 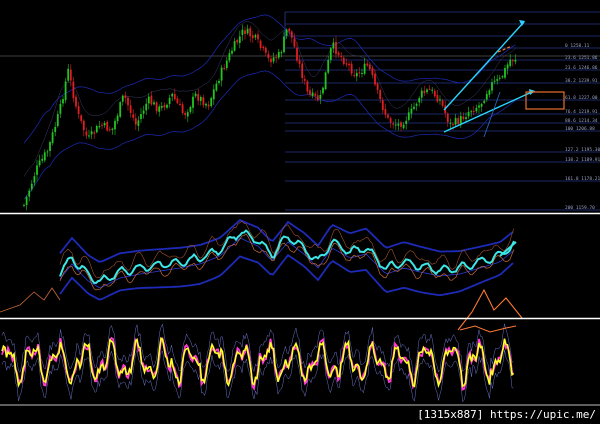 What do you see at coordinates (484, 66) in the screenshot?
I see `channel-upper-trendline` at bounding box center [484, 66].